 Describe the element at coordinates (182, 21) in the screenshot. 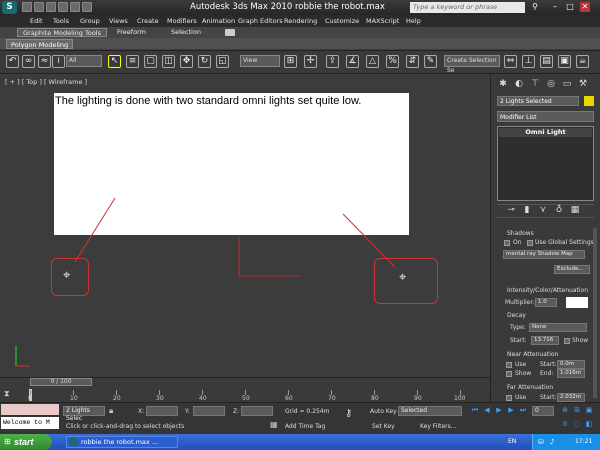

I see `menu-modifiers: Modifiers` at that location.